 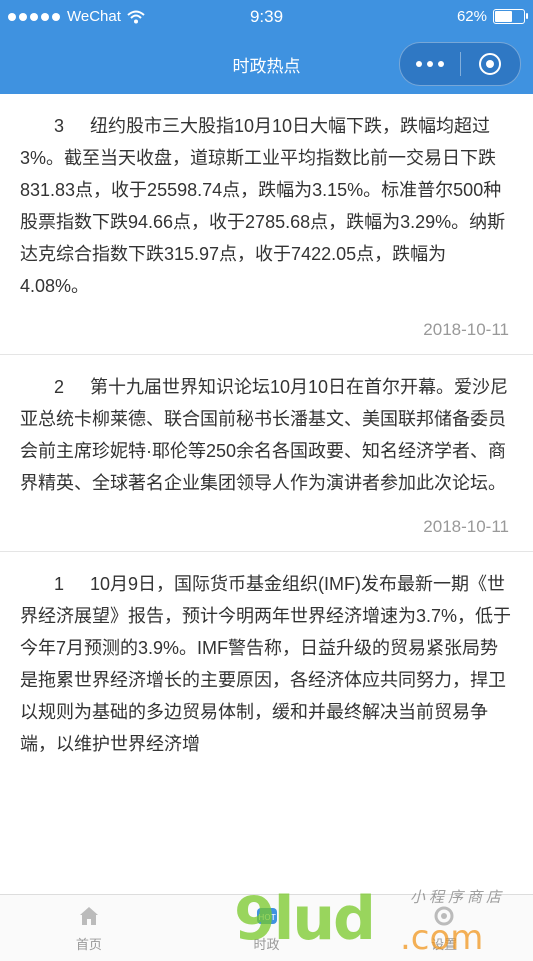 I want to click on close-mini-program-button, so click(x=490, y=64).